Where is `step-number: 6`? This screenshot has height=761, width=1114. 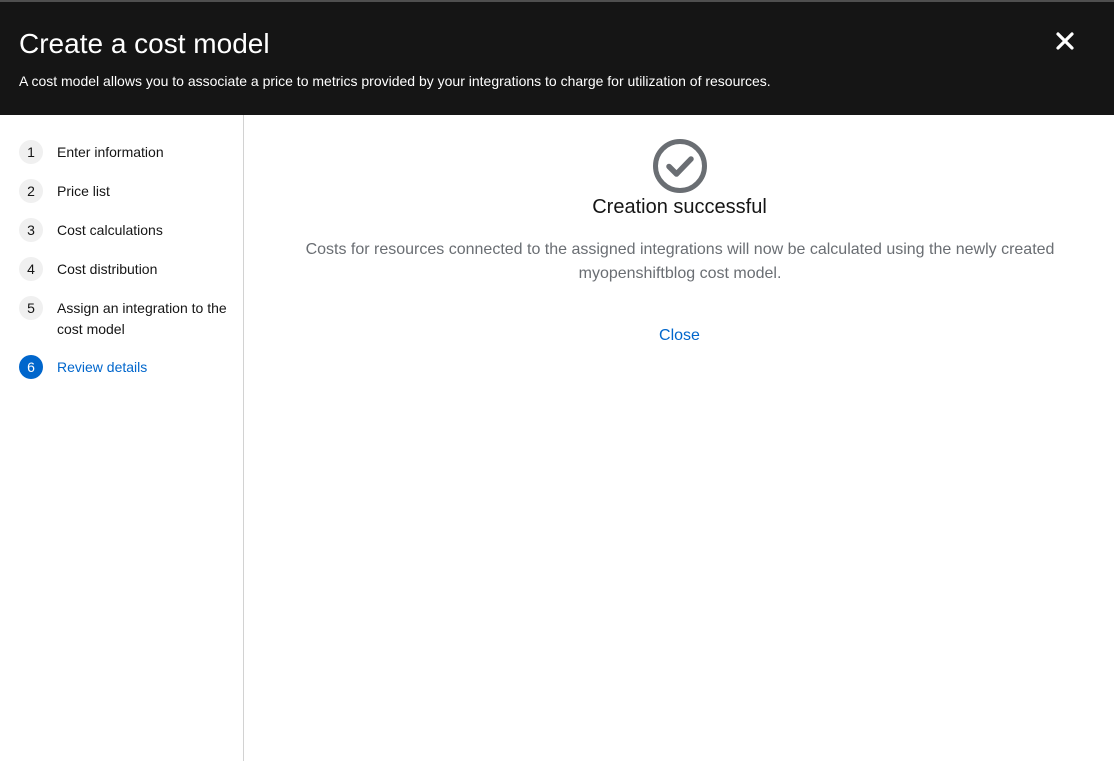
step-number: 6 is located at coordinates (31, 367).